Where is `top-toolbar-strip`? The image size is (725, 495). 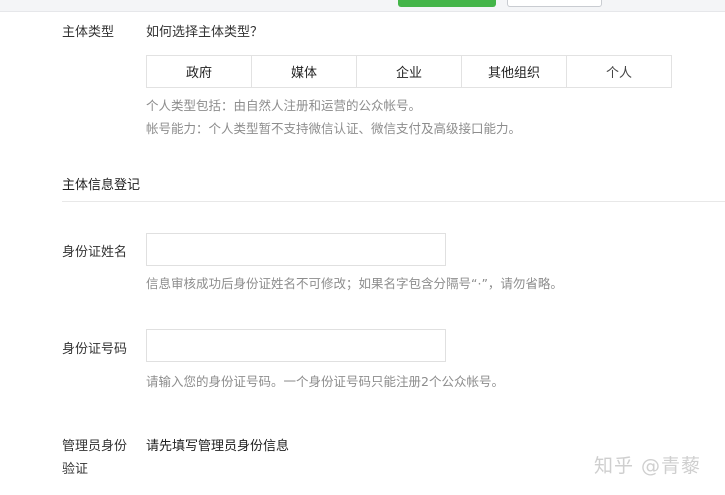 top-toolbar-strip is located at coordinates (362, 6).